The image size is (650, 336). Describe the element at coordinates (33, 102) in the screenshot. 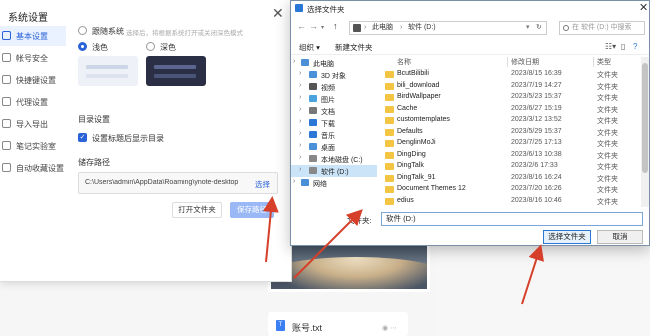

I see `sidebar-item-proxy: 代理设置` at that location.